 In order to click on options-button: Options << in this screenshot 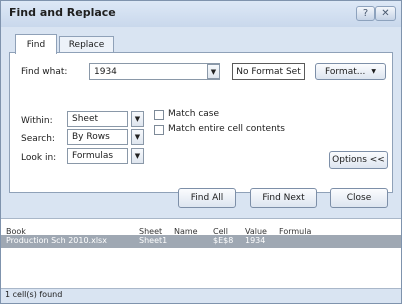, I will do `click(358, 160)`.